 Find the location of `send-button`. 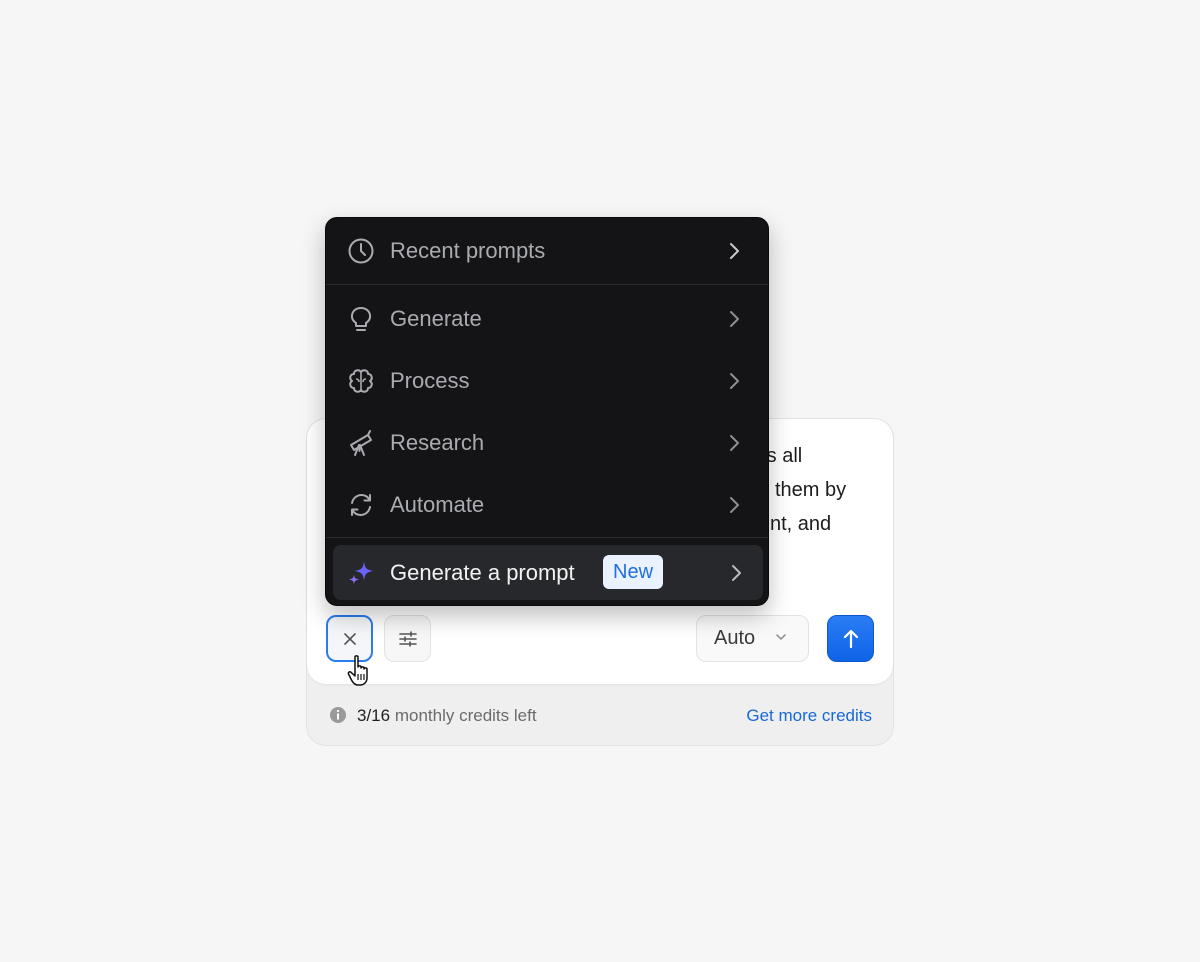

send-button is located at coordinates (850, 638).